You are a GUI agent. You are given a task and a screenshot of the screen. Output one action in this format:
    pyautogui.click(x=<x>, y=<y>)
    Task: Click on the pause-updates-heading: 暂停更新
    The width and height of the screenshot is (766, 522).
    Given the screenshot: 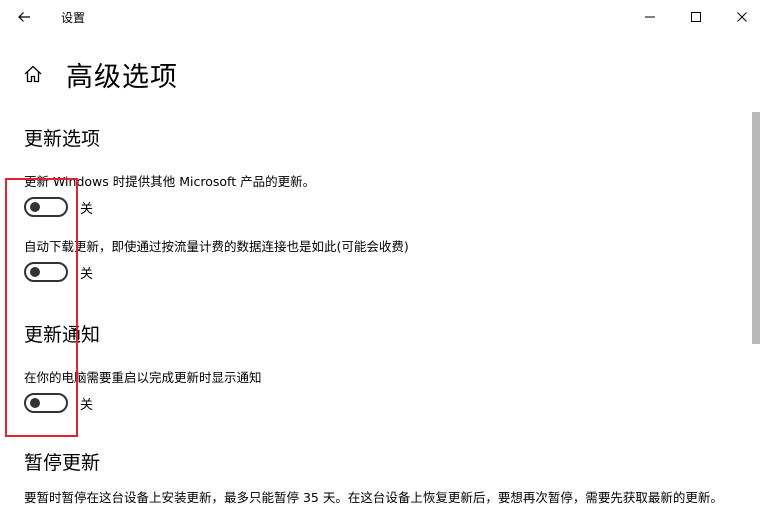 What is the action you would take?
    pyautogui.click(x=62, y=463)
    